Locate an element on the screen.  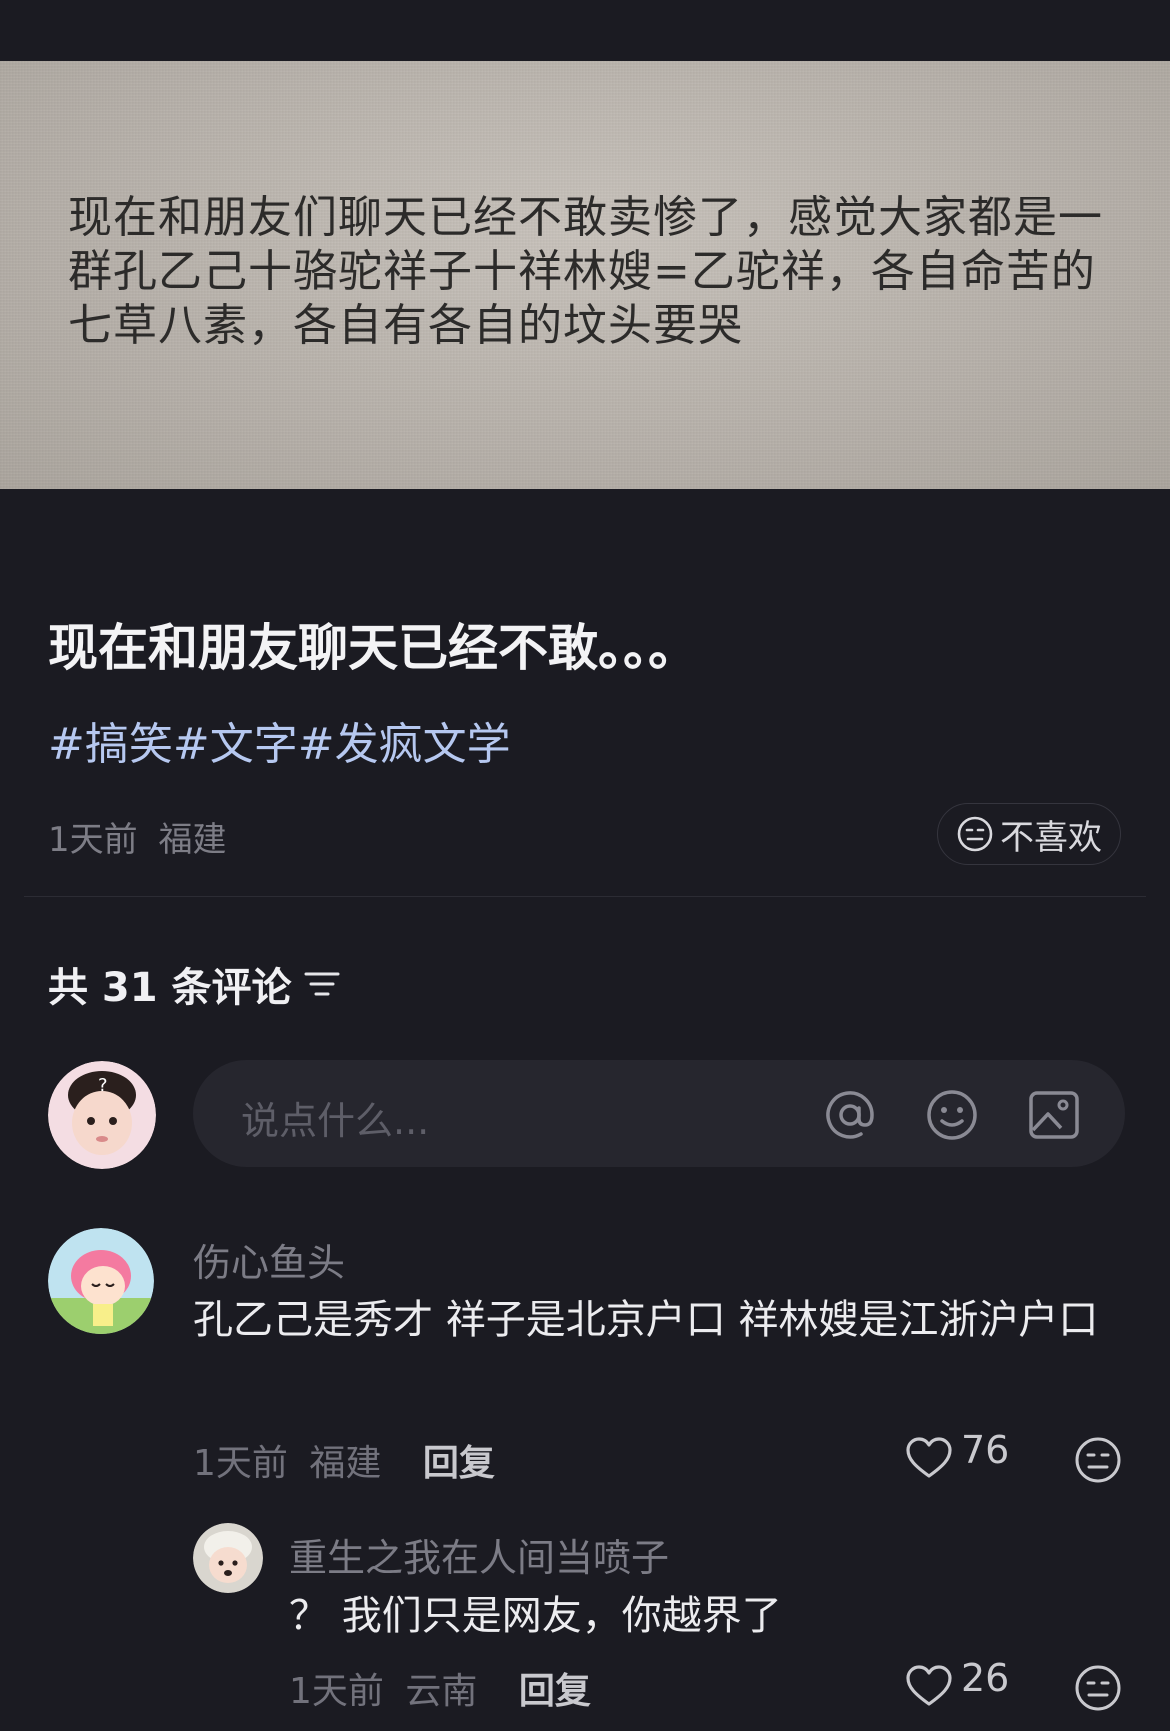
comment-meta: 1天前 云南 回复 is located at coordinates (440, 1688).